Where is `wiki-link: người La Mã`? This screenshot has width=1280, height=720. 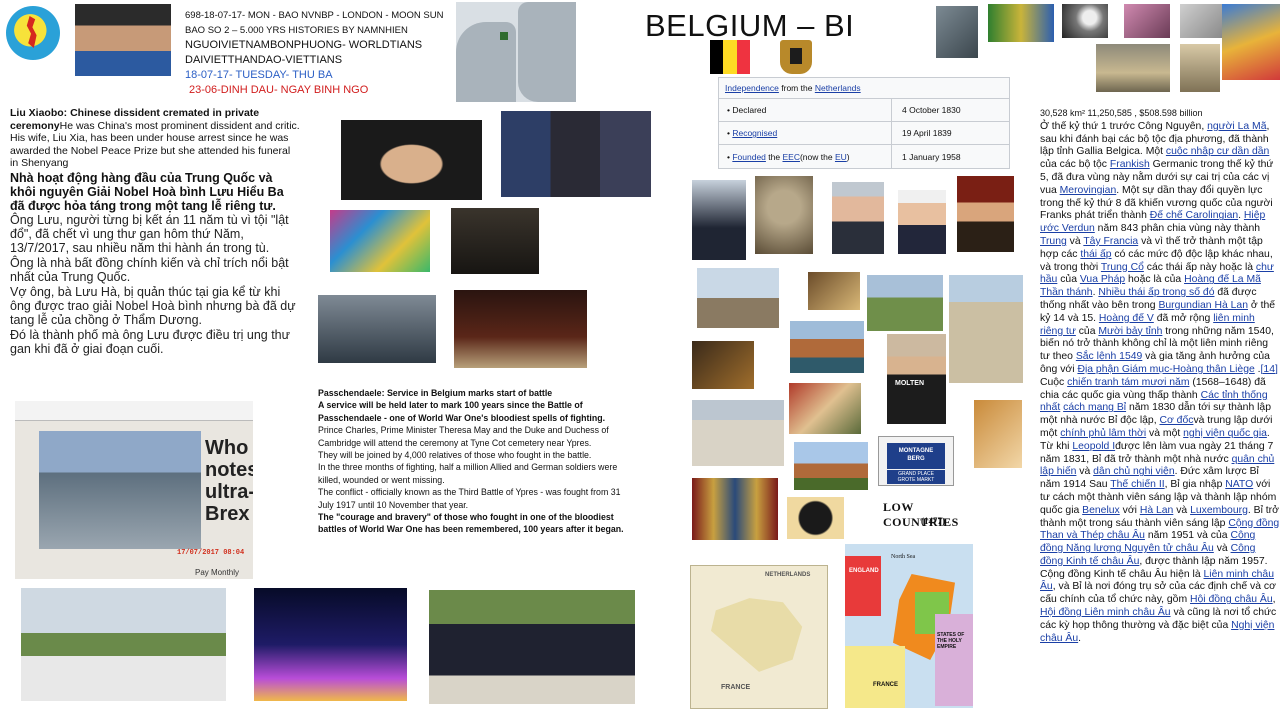
wiki-link: người La Mã is located at coordinates (1236, 126).